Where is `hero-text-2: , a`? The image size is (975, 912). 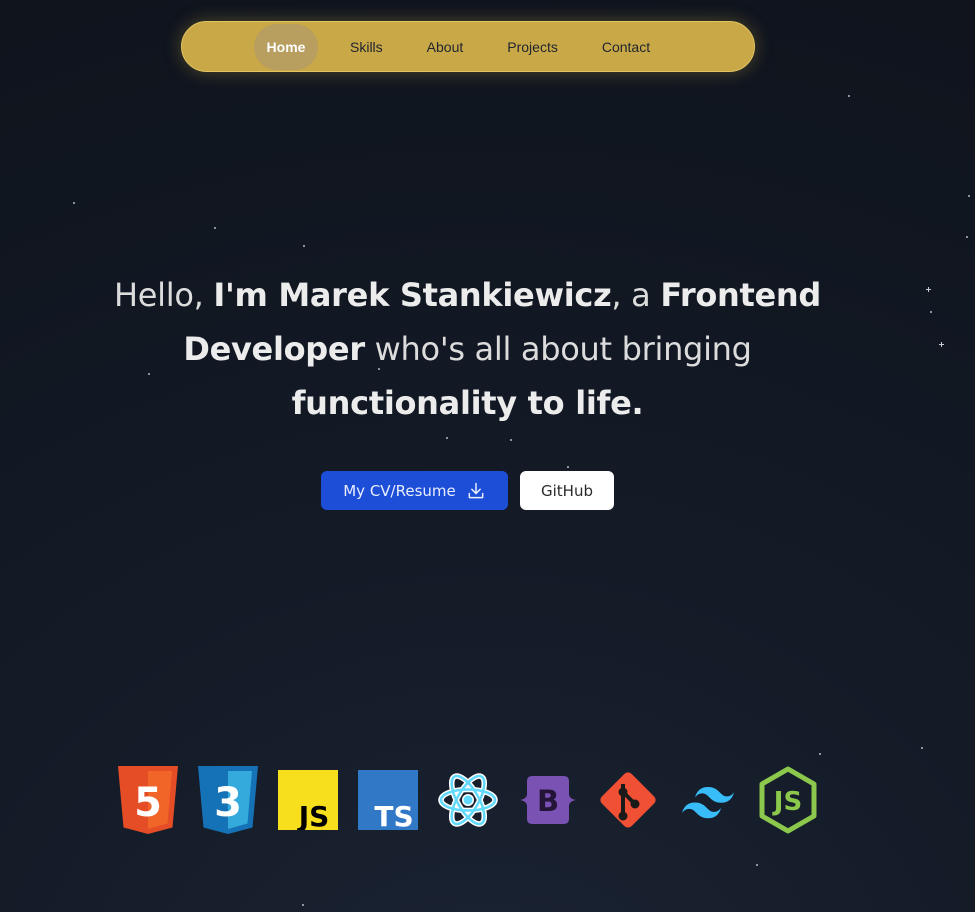 hero-text-2: , a is located at coordinates (636, 295).